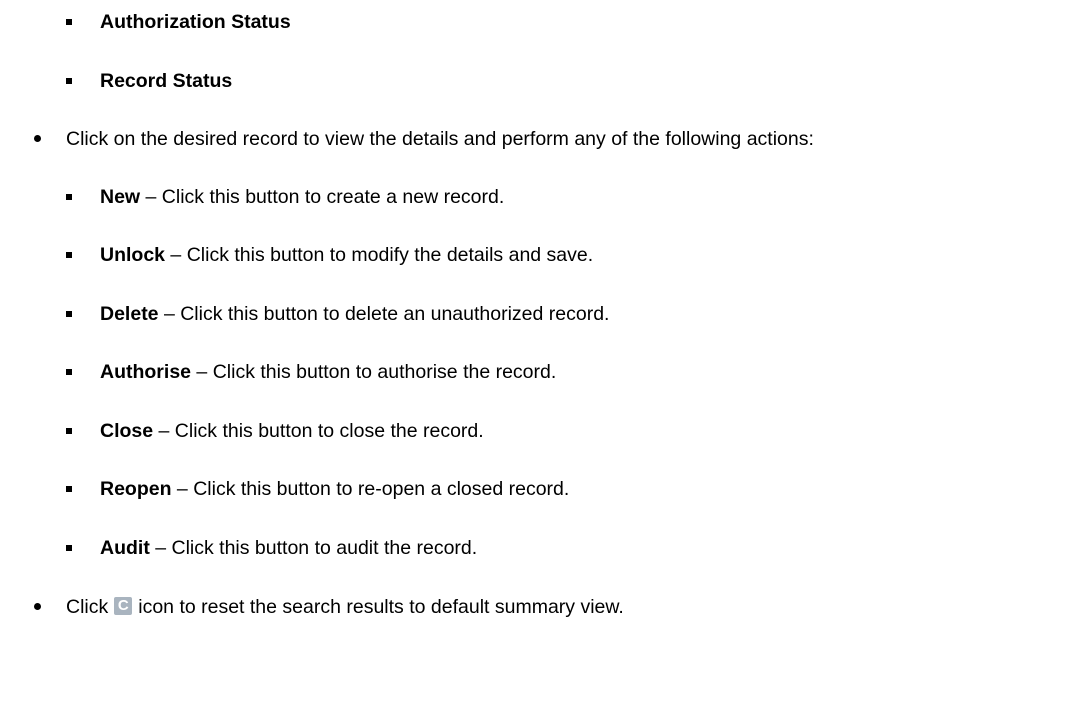  What do you see at coordinates (129, 314) in the screenshot?
I see `action-label: Delete` at bounding box center [129, 314].